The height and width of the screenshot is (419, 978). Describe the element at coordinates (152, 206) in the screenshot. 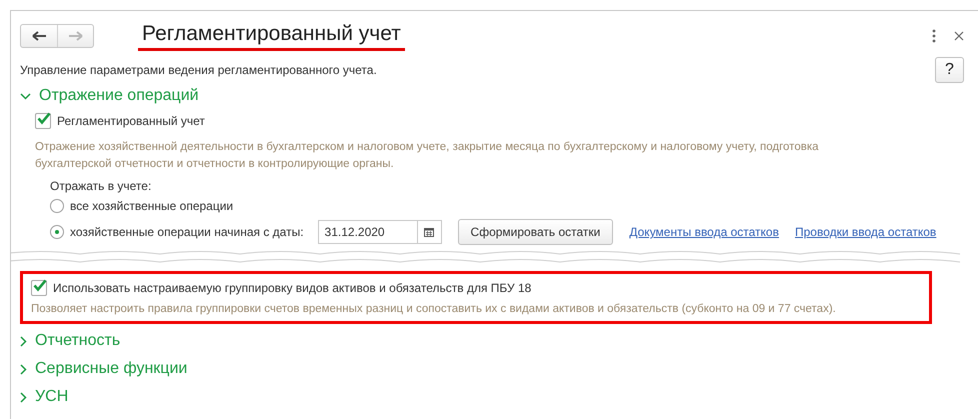

I see `radio-label: все хозяйственные операции` at that location.